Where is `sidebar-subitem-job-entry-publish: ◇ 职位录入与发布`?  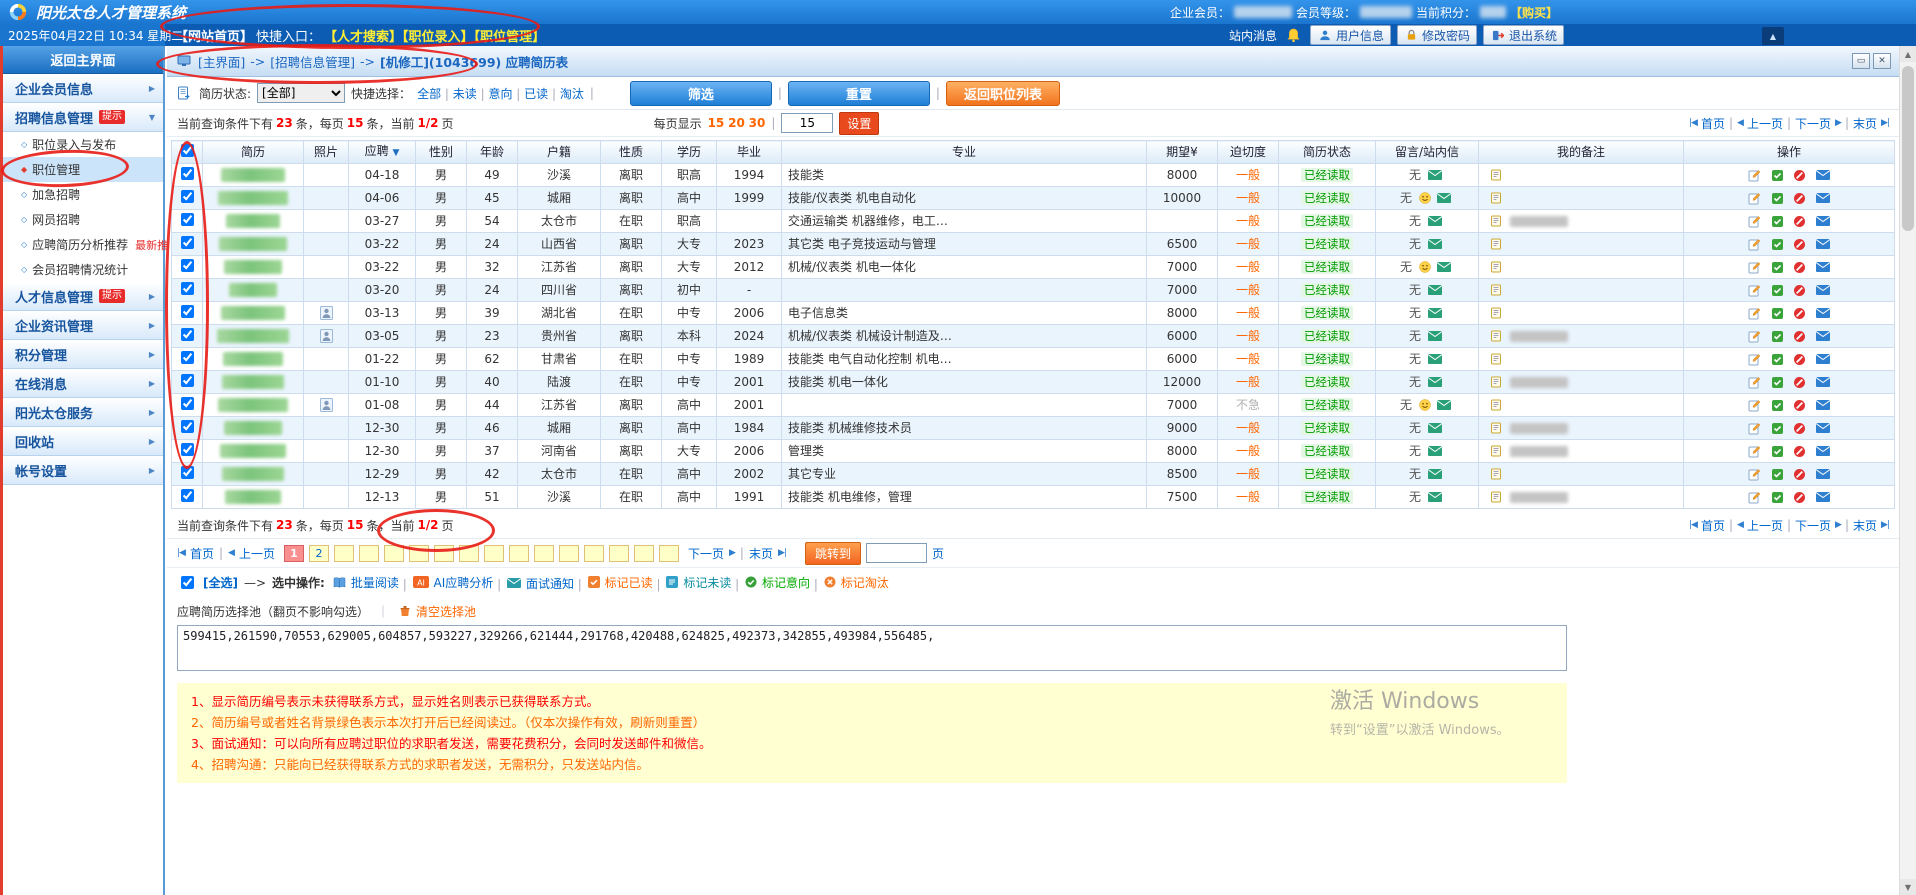
sidebar-subitem-job-entry-publish: ◇ 职位录入与发布 is located at coordinates (83, 144).